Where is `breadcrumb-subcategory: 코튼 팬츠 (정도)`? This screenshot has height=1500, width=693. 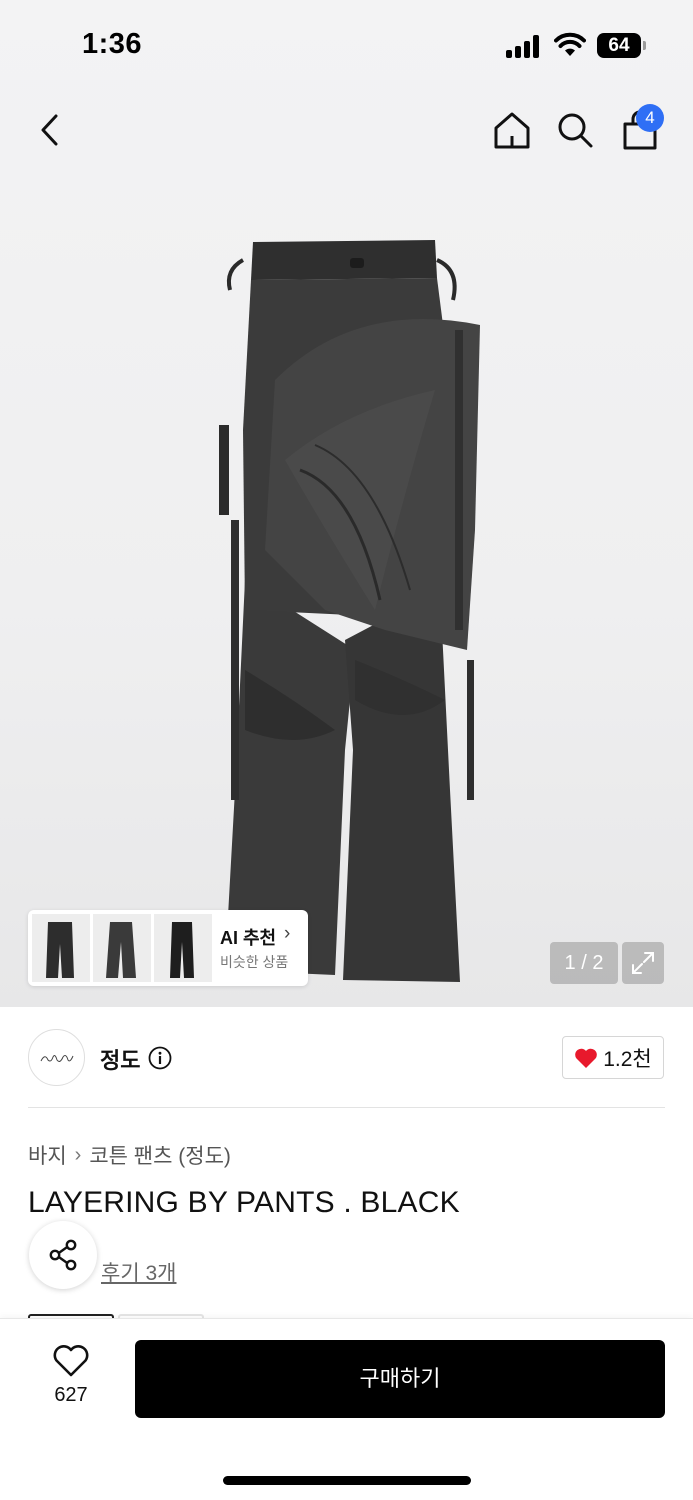
breadcrumb-subcategory: 코튼 팬츠 (정도) is located at coordinates (160, 1155).